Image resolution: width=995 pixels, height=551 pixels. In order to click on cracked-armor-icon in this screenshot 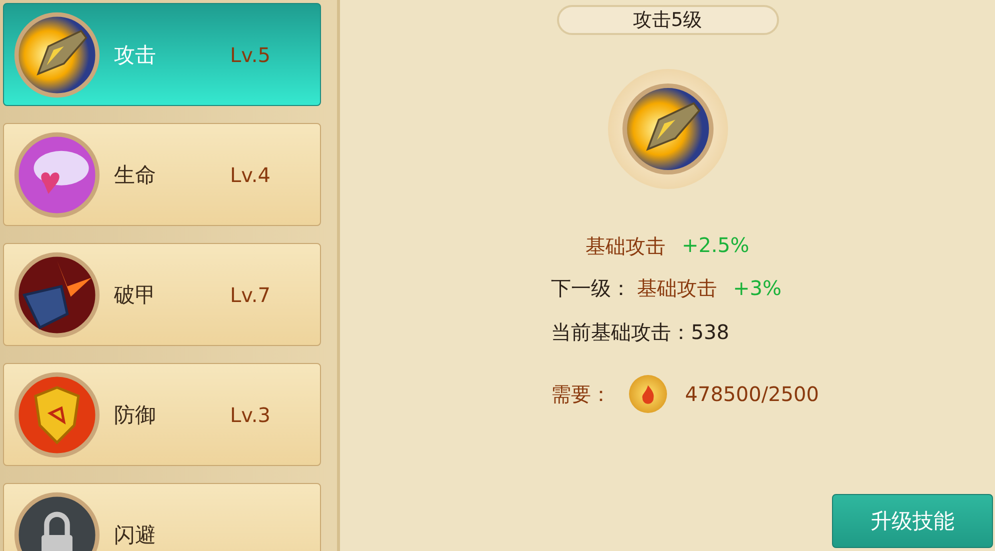, I will do `click(57, 295)`.